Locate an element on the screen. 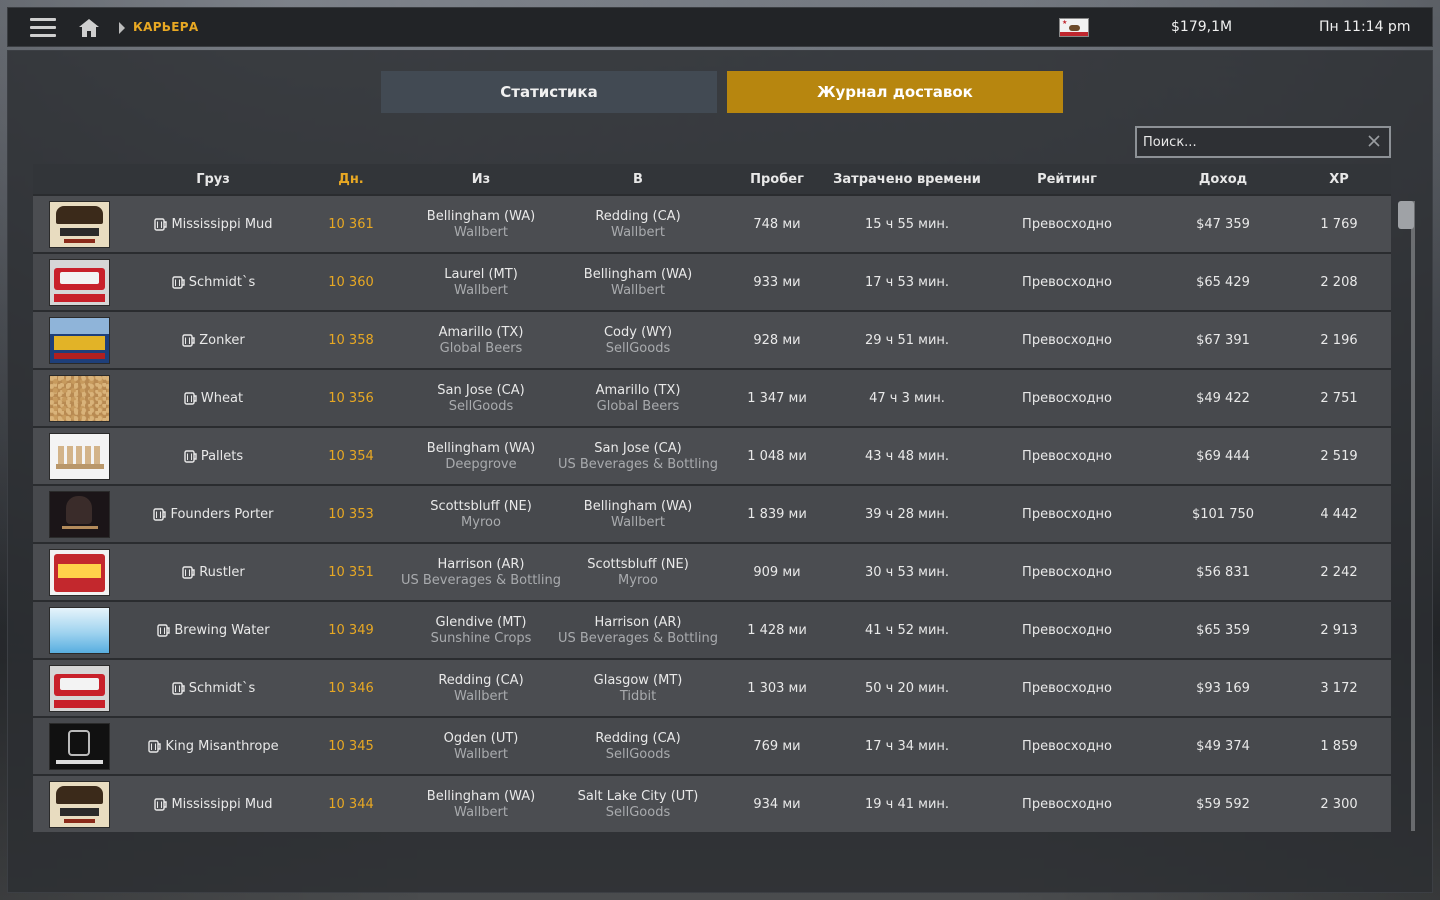 The width and height of the screenshot is (1440, 900). column-header-income: Доход is located at coordinates (1223, 179).